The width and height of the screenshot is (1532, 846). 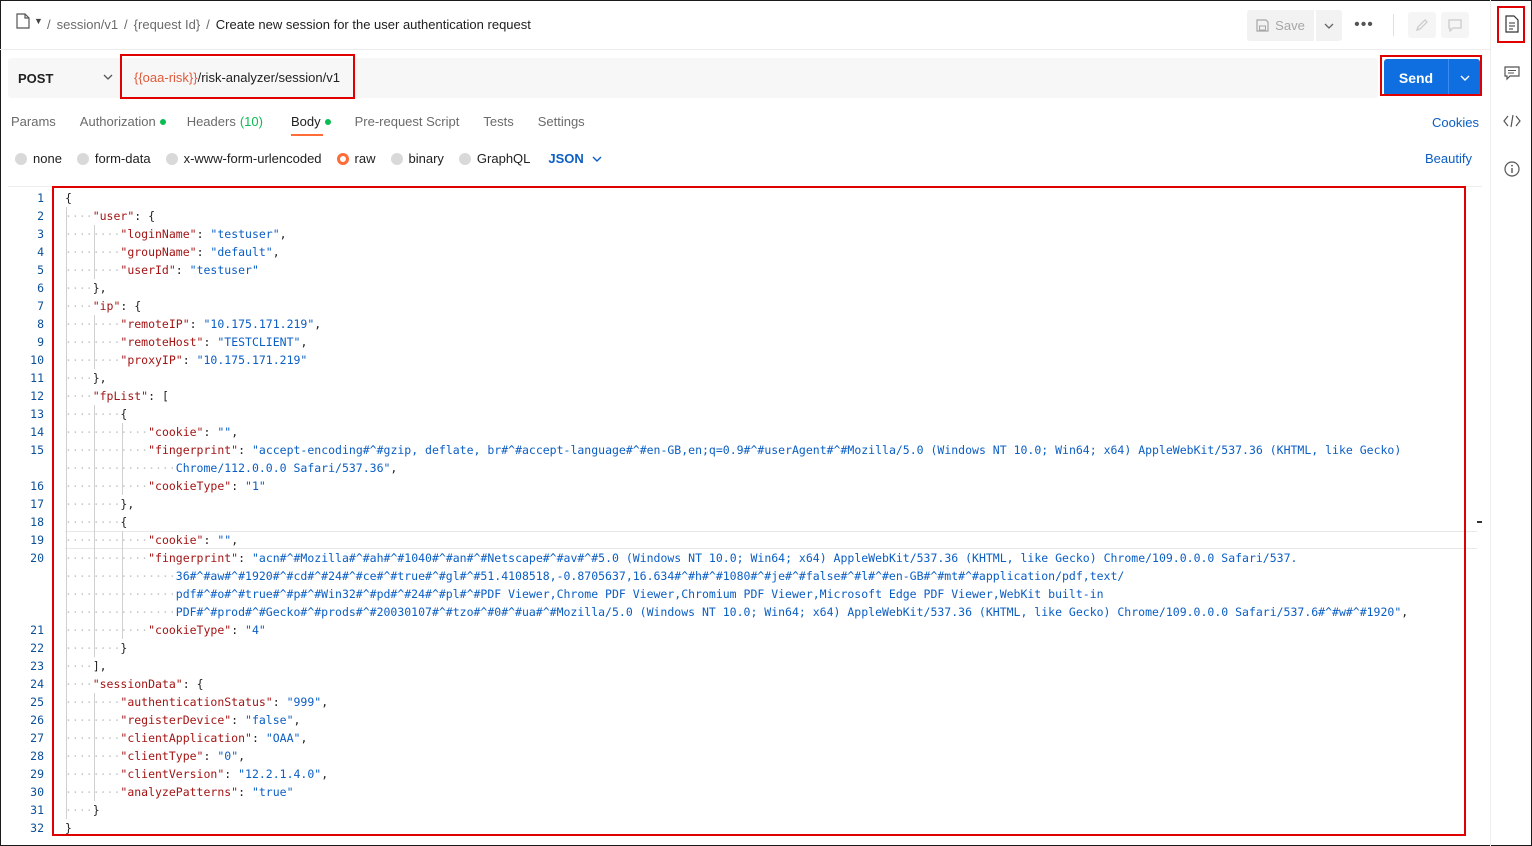 I want to click on right-sidebar, so click(x=1511, y=423).